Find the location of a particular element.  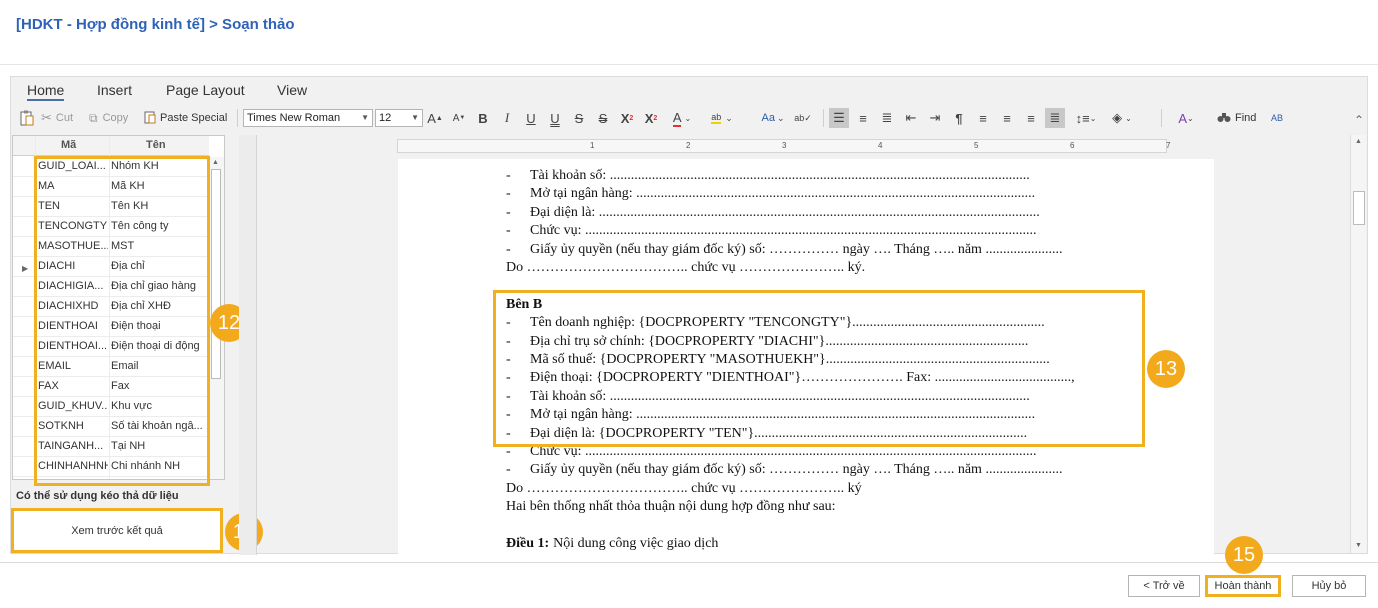

increase-indent-icon: ⇥ is located at coordinates (935, 118).